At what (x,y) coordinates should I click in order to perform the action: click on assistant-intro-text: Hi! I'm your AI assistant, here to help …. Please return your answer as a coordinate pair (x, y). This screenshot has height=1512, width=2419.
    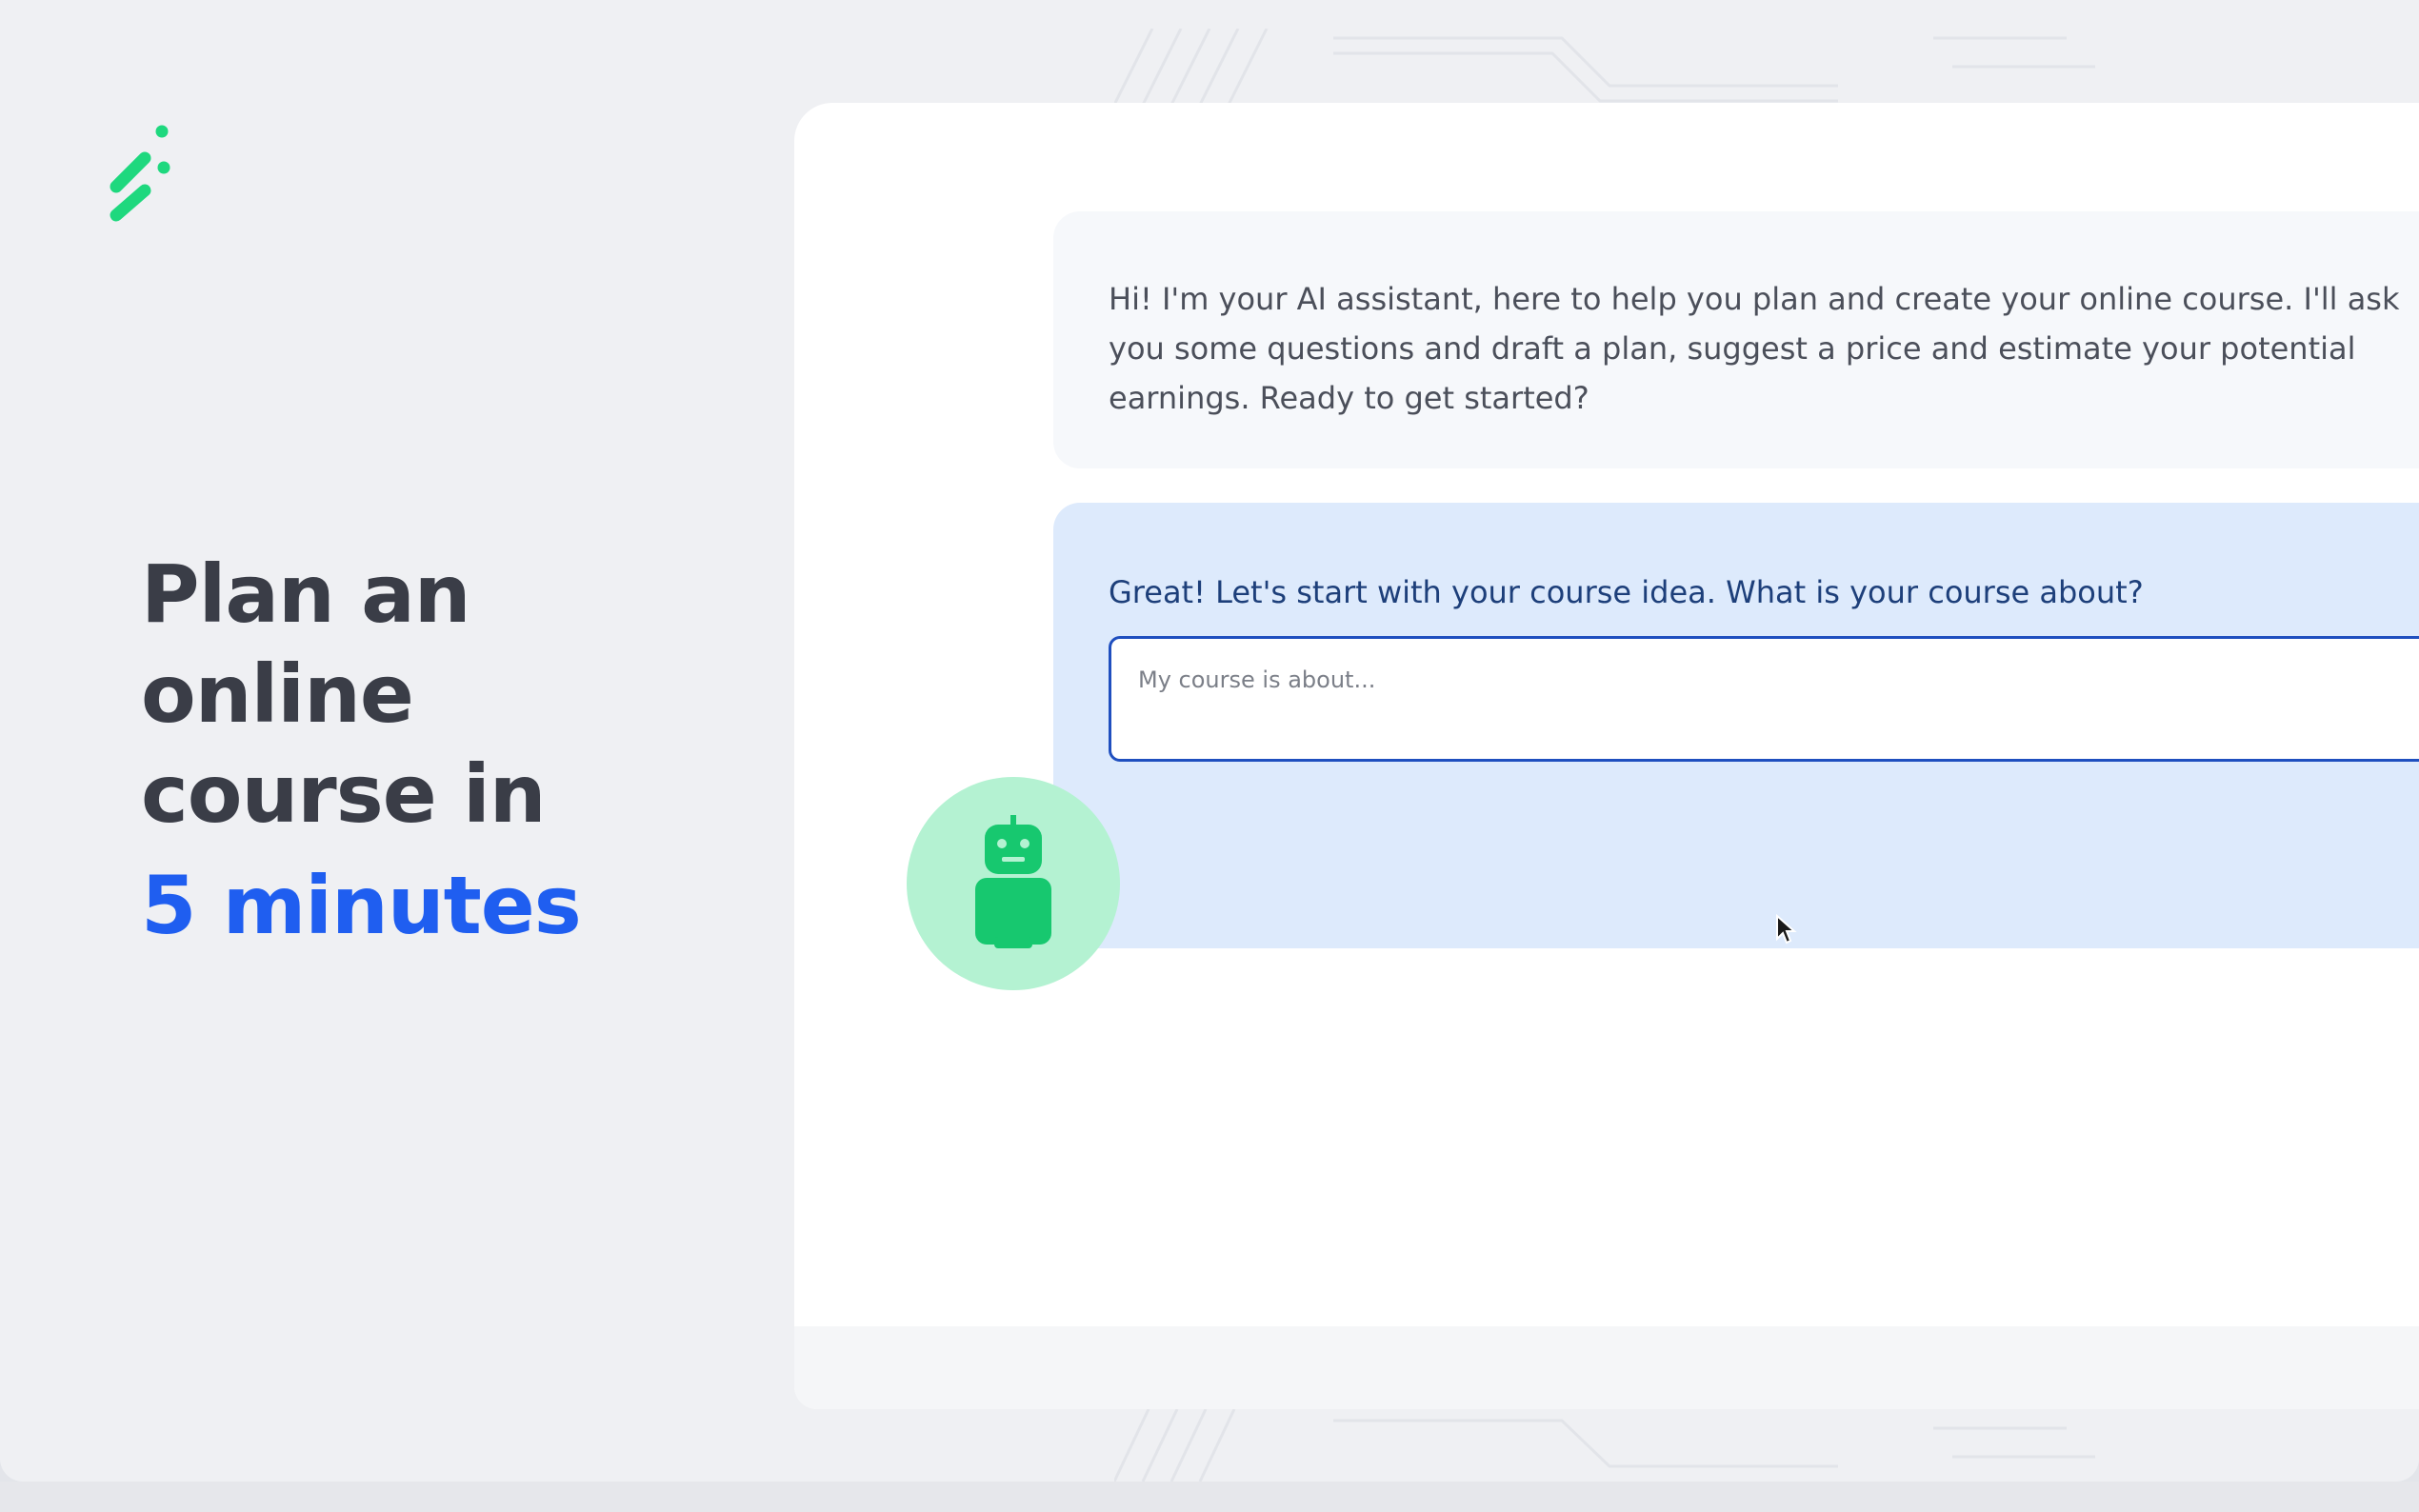
    Looking at the image, I should click on (1754, 348).